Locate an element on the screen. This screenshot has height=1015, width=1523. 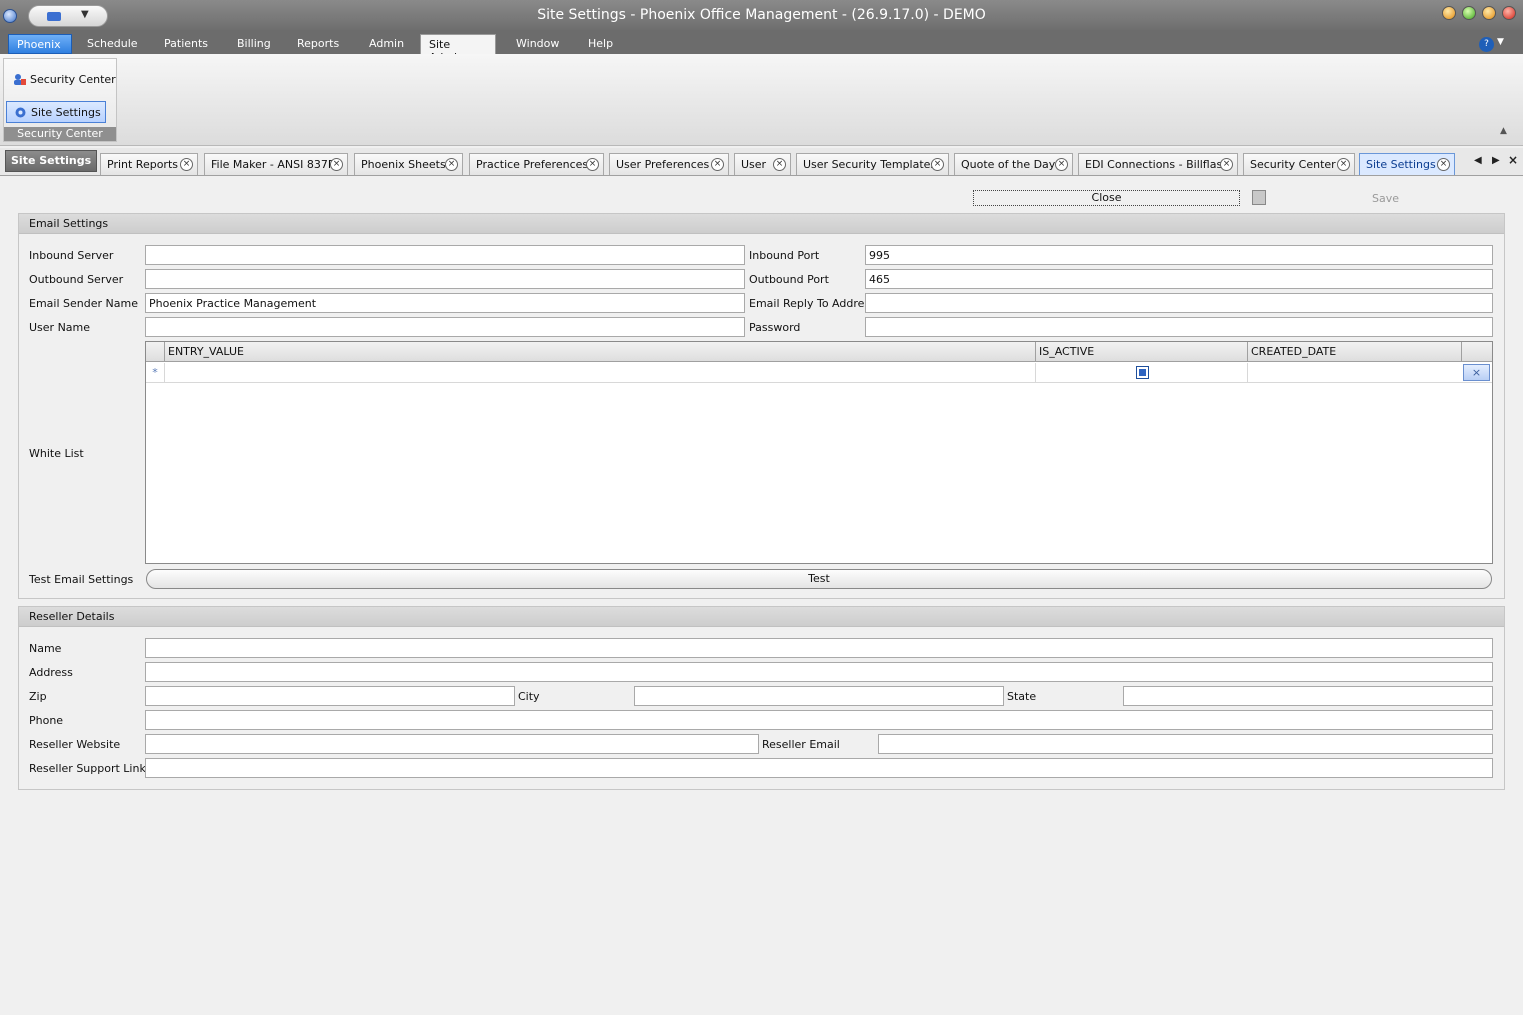
reseller-website-field is located at coordinates (452, 744).